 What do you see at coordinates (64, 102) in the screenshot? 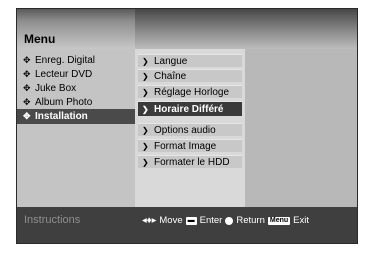
I see `menu-item-label: Album Photo` at bounding box center [64, 102].